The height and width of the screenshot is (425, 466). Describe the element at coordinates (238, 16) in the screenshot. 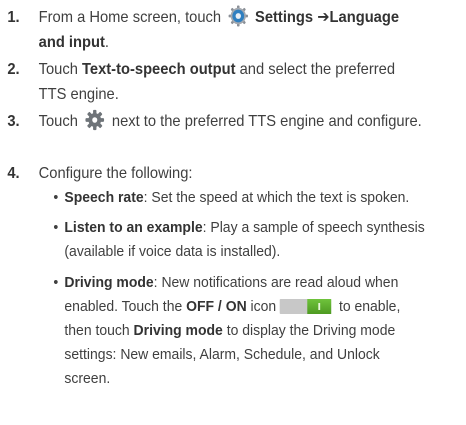

I see `settings-app-icon` at that location.